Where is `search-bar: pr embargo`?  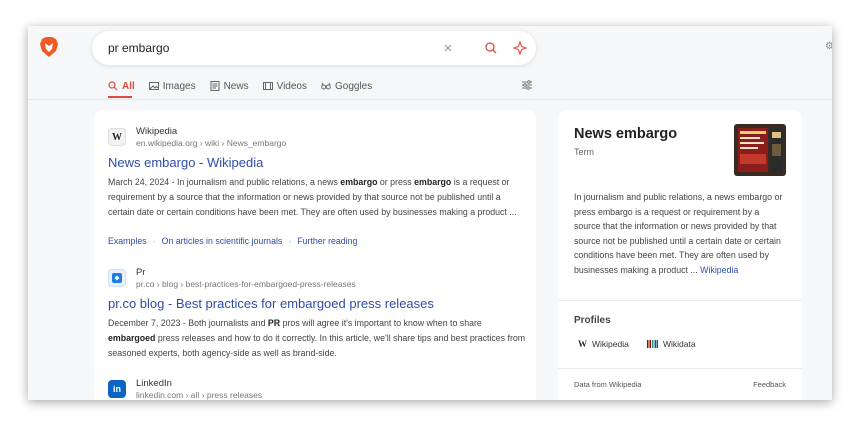
search-bar: pr embargo is located at coordinates (314, 48).